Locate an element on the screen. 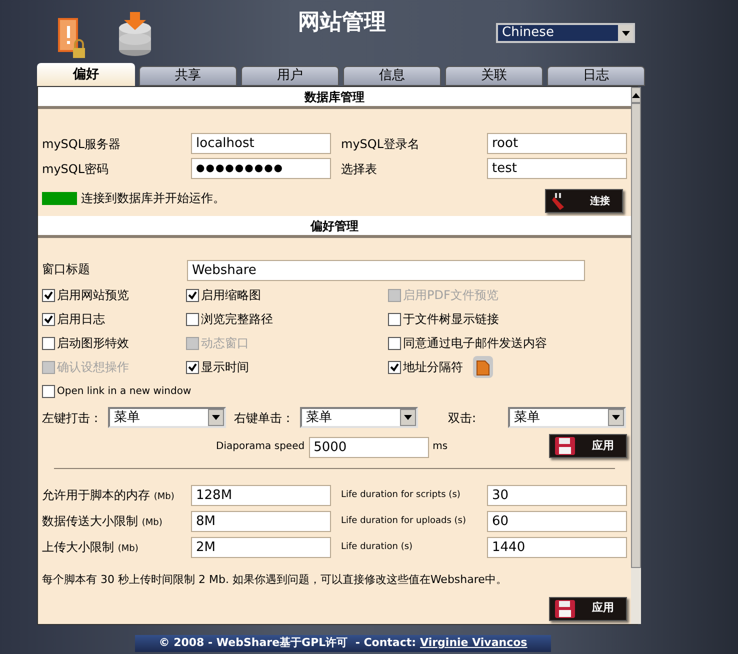  scroll-up-icon is located at coordinates (636, 95).